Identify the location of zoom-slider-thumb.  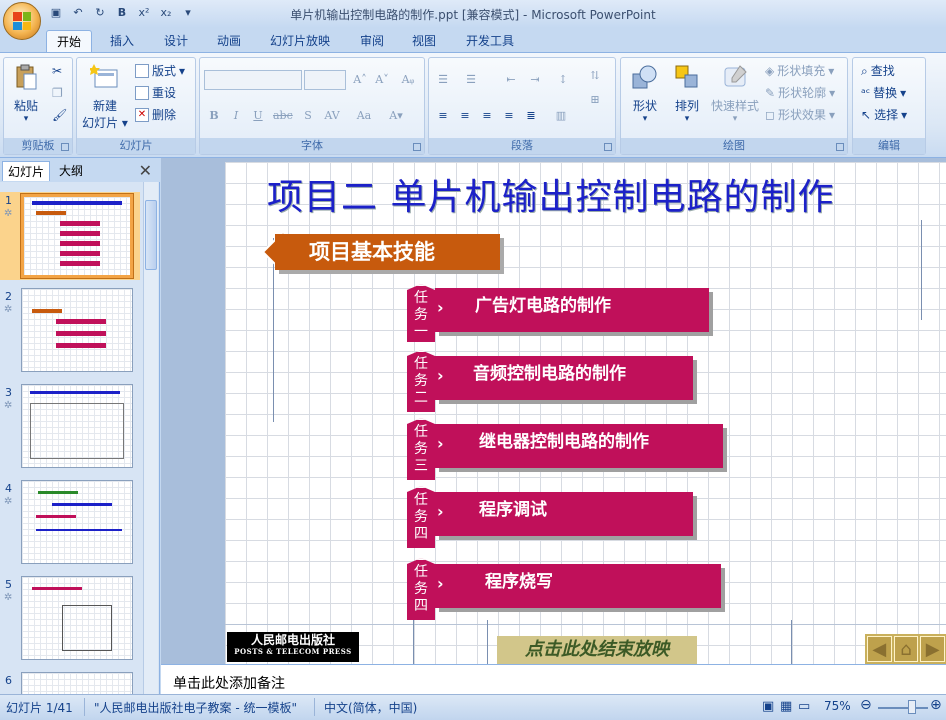
(912, 707).